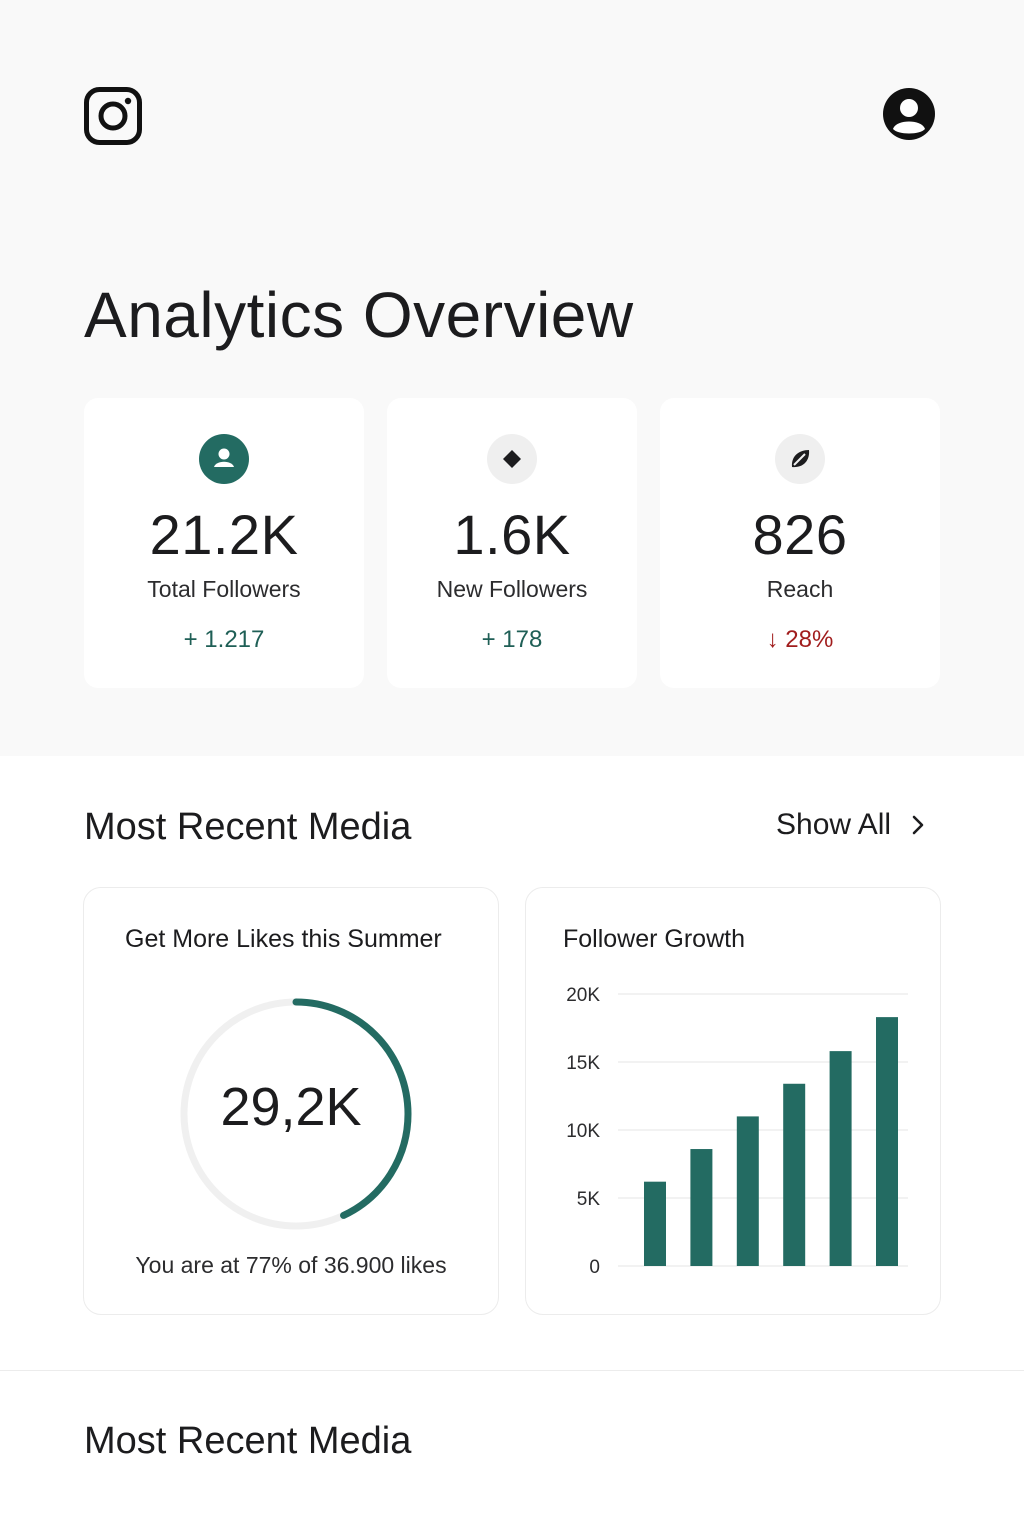 This screenshot has width=1024, height=1536. I want to click on likes-caption: You are at 77% of 36.900 likes, so click(291, 1265).